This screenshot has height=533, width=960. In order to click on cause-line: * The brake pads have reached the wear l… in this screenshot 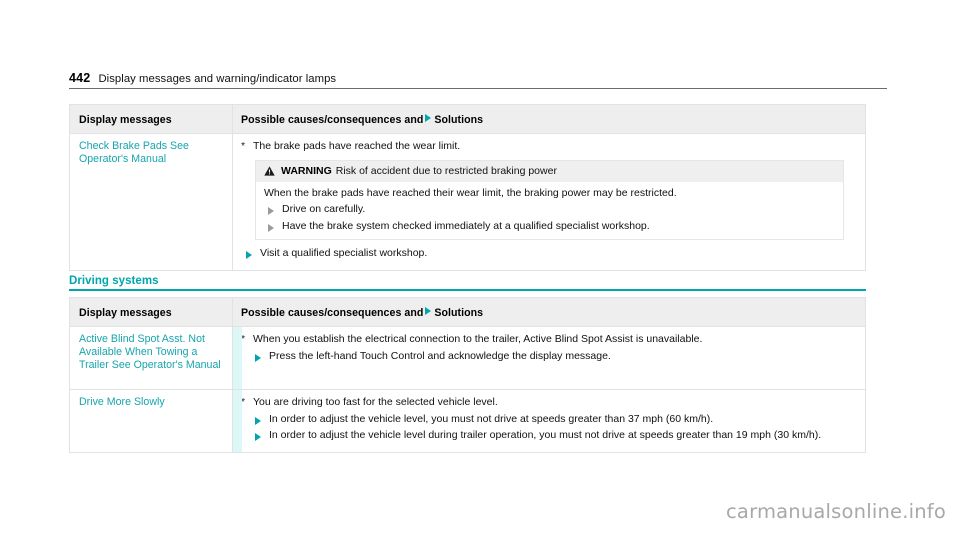, I will do `click(548, 147)`.